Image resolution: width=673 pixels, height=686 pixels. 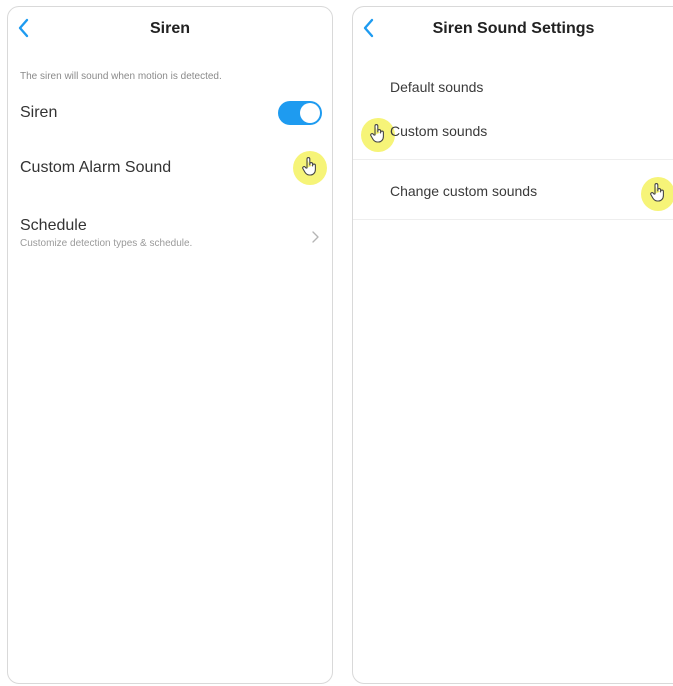 What do you see at coordinates (106, 243) in the screenshot?
I see `schedule-subtitle: Customize detection types & schedule.` at bounding box center [106, 243].